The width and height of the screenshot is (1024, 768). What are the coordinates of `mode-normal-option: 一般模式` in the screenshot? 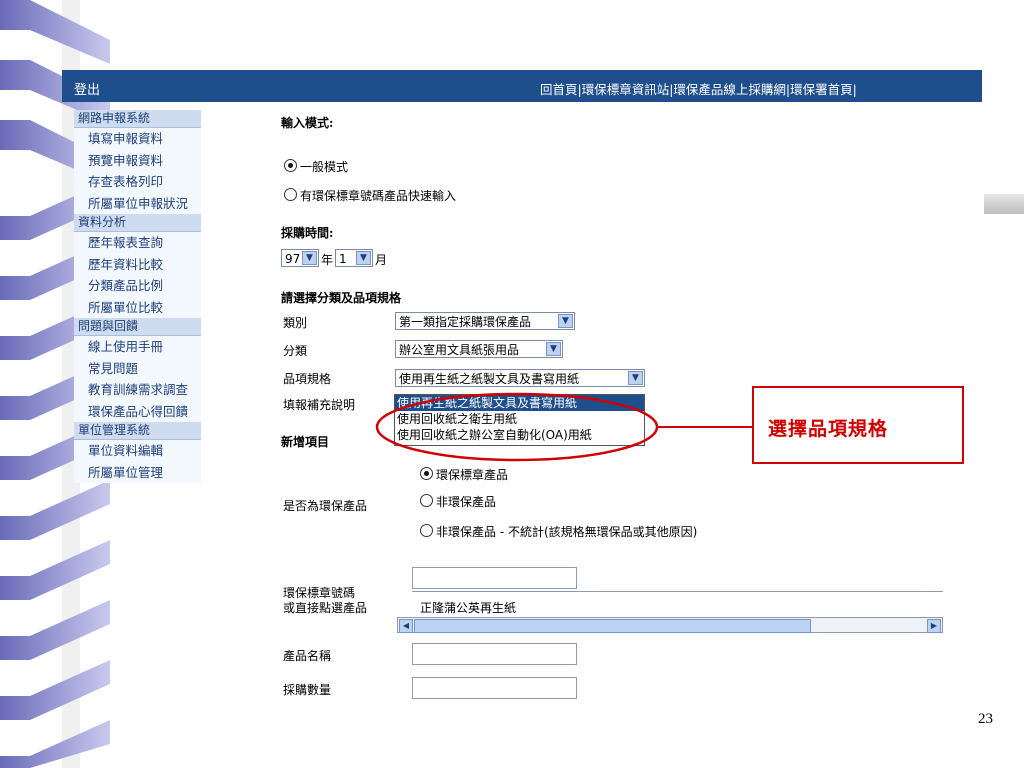 It's located at (316, 166).